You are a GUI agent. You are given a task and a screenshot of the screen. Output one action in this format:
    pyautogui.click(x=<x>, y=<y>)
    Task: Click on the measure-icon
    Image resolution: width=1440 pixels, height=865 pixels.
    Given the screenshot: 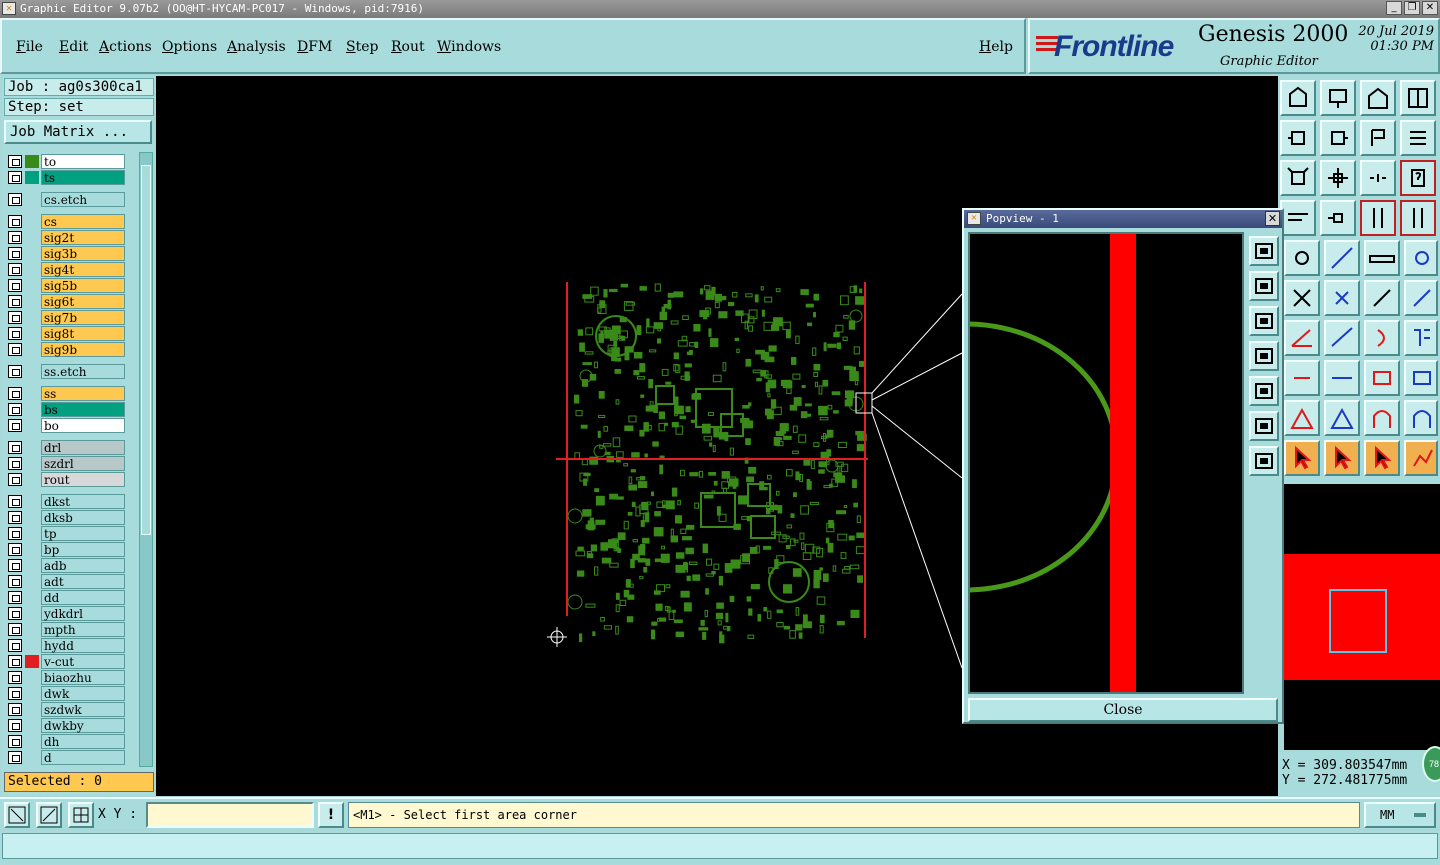 What is the action you would take?
    pyautogui.click(x=49, y=815)
    